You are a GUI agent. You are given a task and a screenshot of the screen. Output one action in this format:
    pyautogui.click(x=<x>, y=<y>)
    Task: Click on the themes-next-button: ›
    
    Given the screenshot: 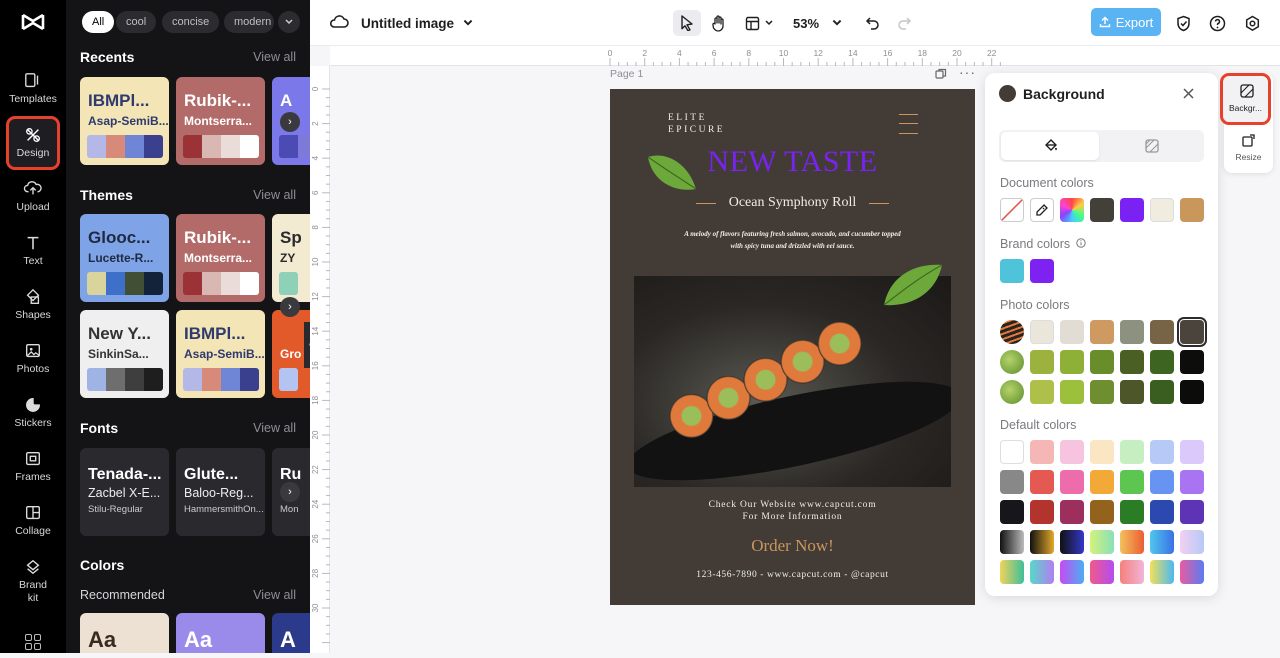 What is the action you would take?
    pyautogui.click(x=290, y=307)
    